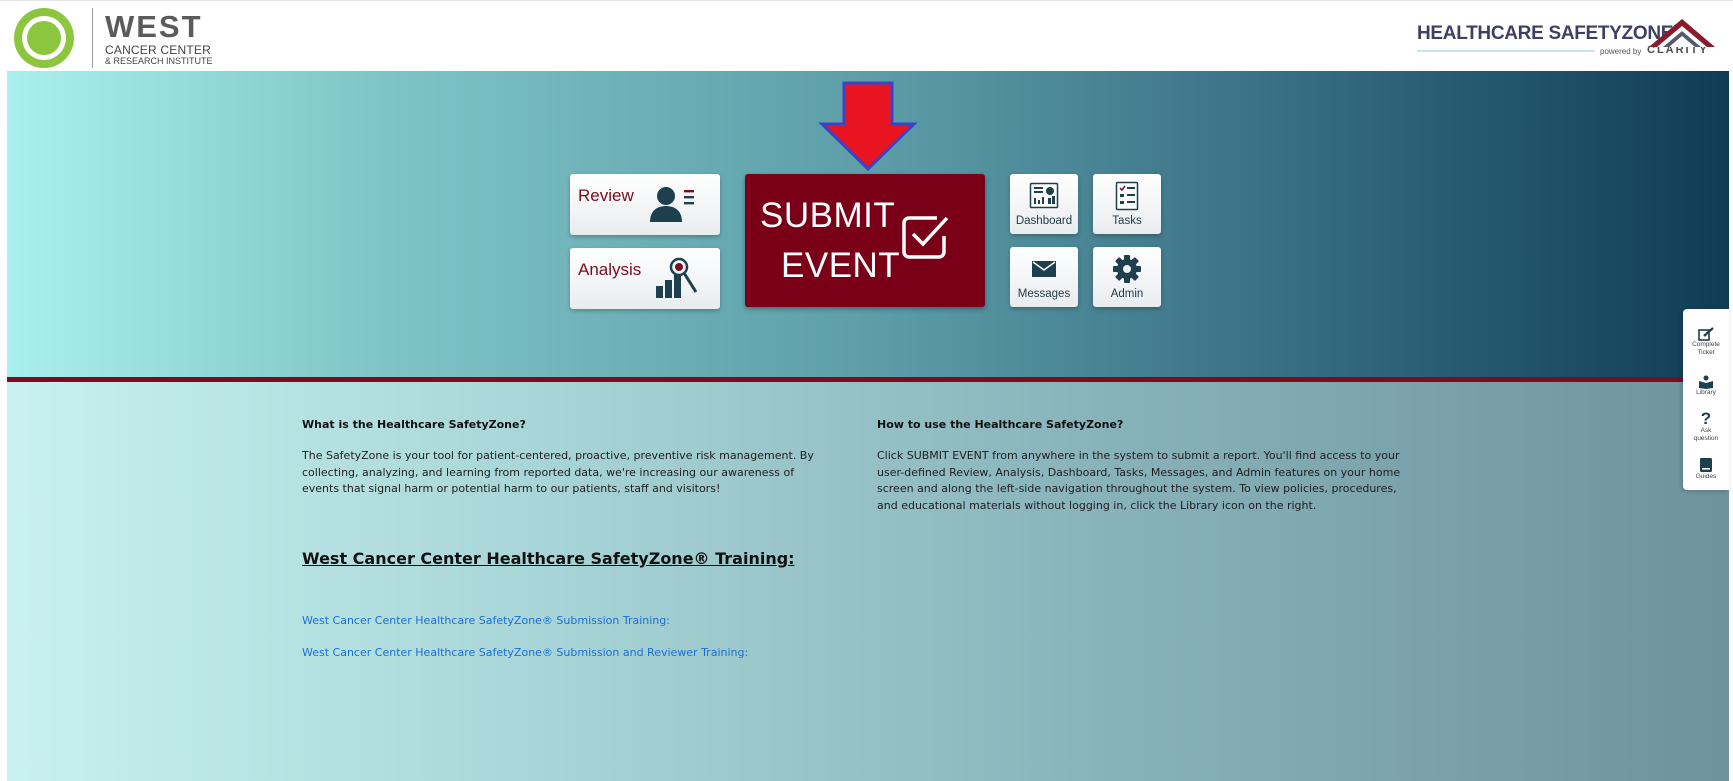 This screenshot has height=781, width=1733. What do you see at coordinates (159, 60) in the screenshot?
I see `org-sub2: & RESEARCH INSTITUTE` at bounding box center [159, 60].